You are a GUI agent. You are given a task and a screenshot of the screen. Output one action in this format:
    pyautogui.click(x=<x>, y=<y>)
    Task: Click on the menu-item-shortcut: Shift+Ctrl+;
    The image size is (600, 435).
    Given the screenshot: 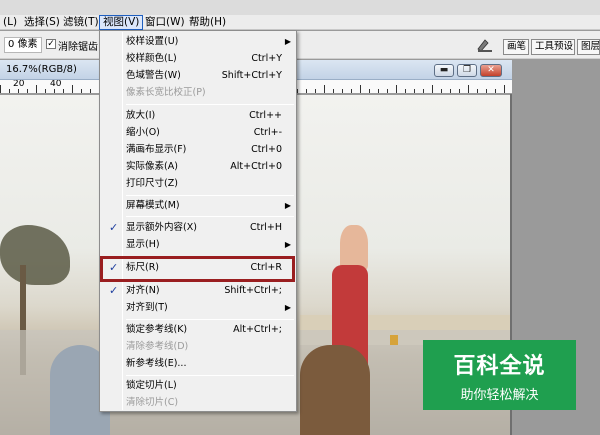 What is the action you would take?
    pyautogui.click(x=253, y=290)
    